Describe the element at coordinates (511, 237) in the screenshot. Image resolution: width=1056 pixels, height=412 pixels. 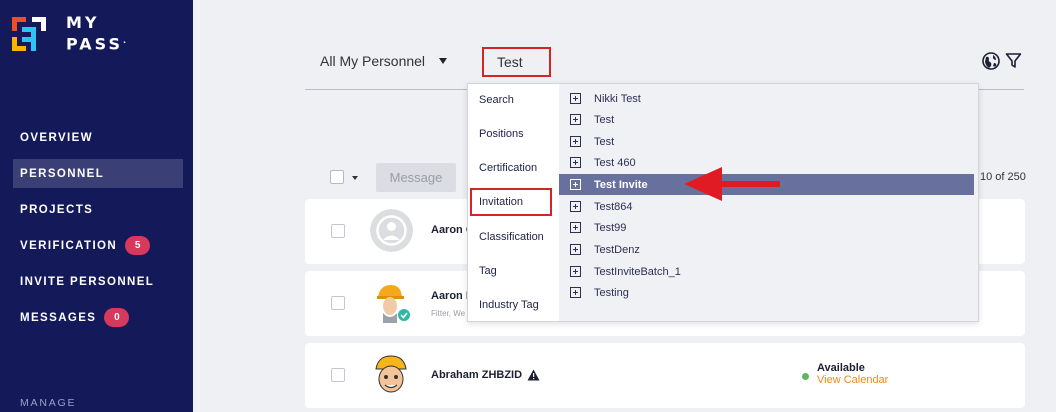
I see `category-classification: Classification` at that location.